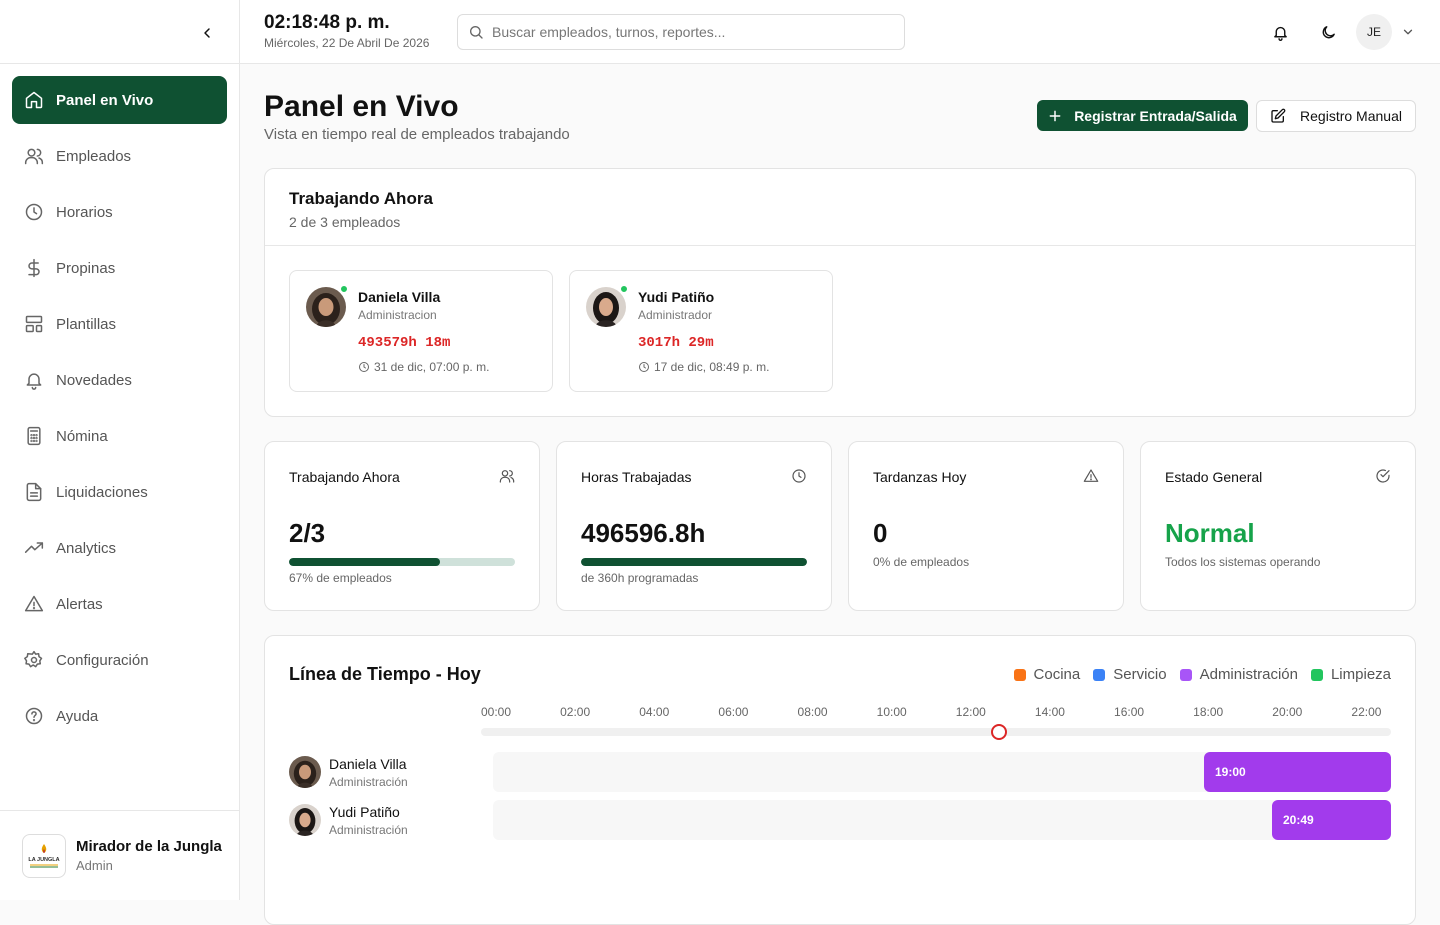  Describe the element at coordinates (345, 222) in the screenshot. I see `working-now-subtitle: 2 de 3 empleados` at that location.